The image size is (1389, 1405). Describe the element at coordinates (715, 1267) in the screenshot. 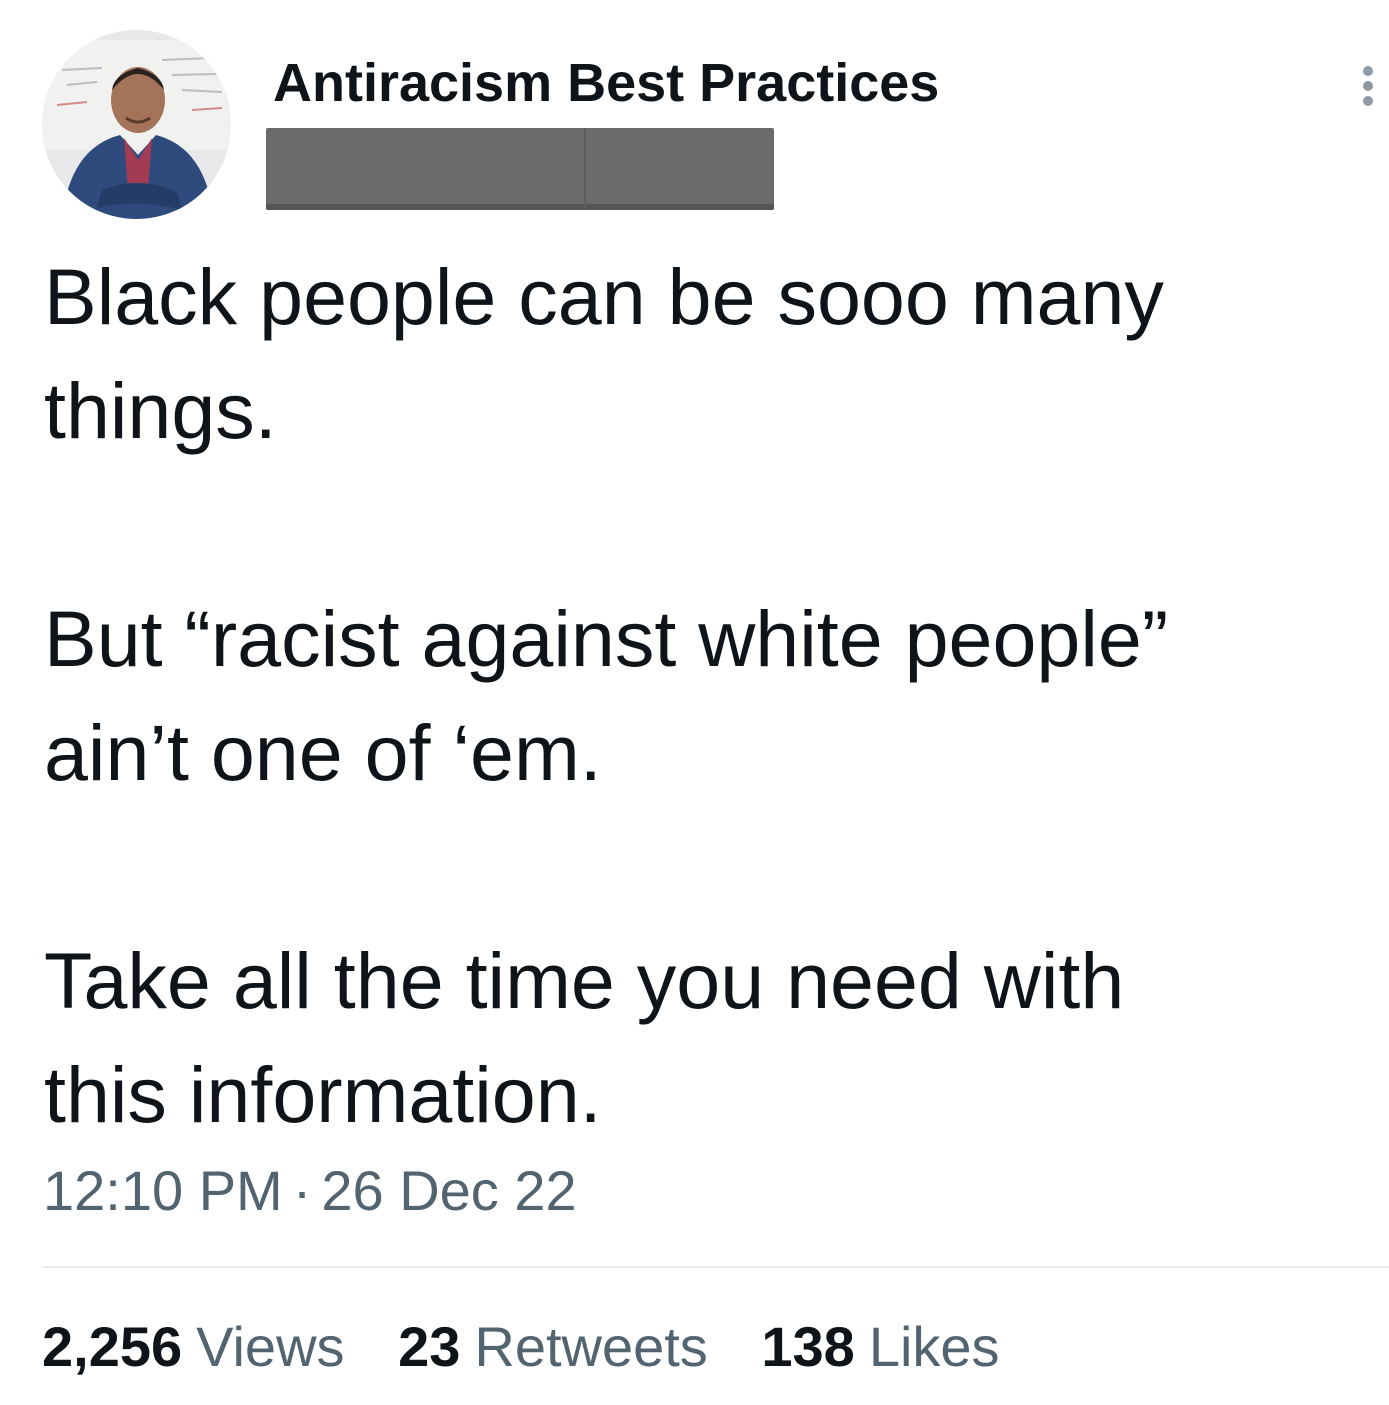

I see `divider` at that location.